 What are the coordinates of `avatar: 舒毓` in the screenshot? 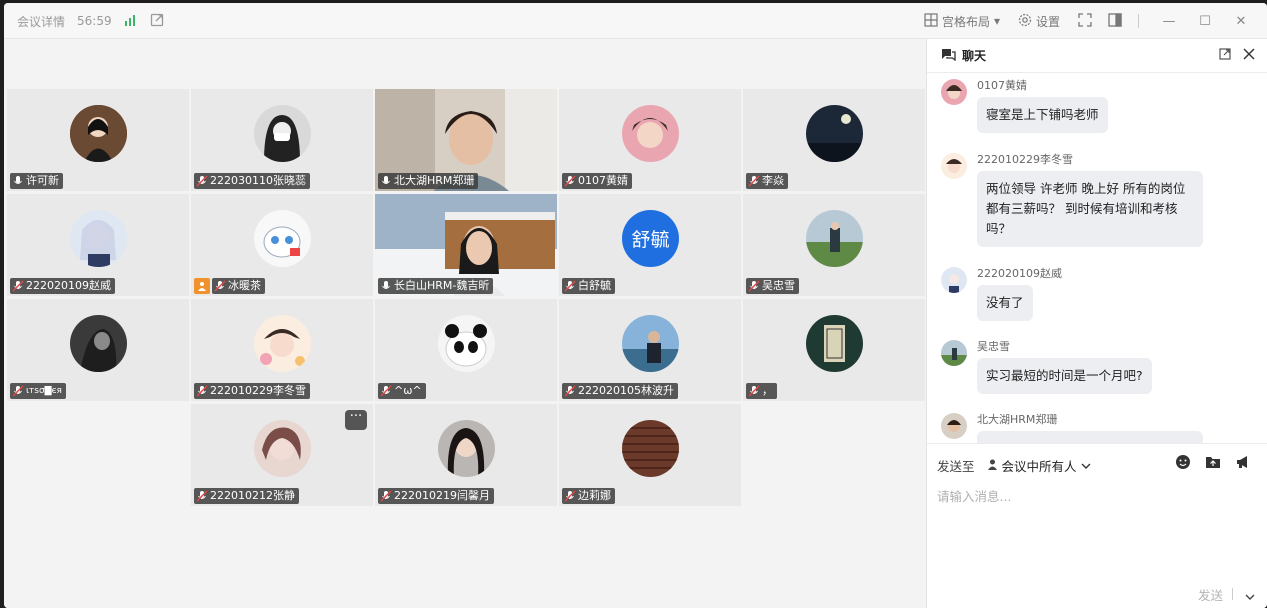 It's located at (650, 238).